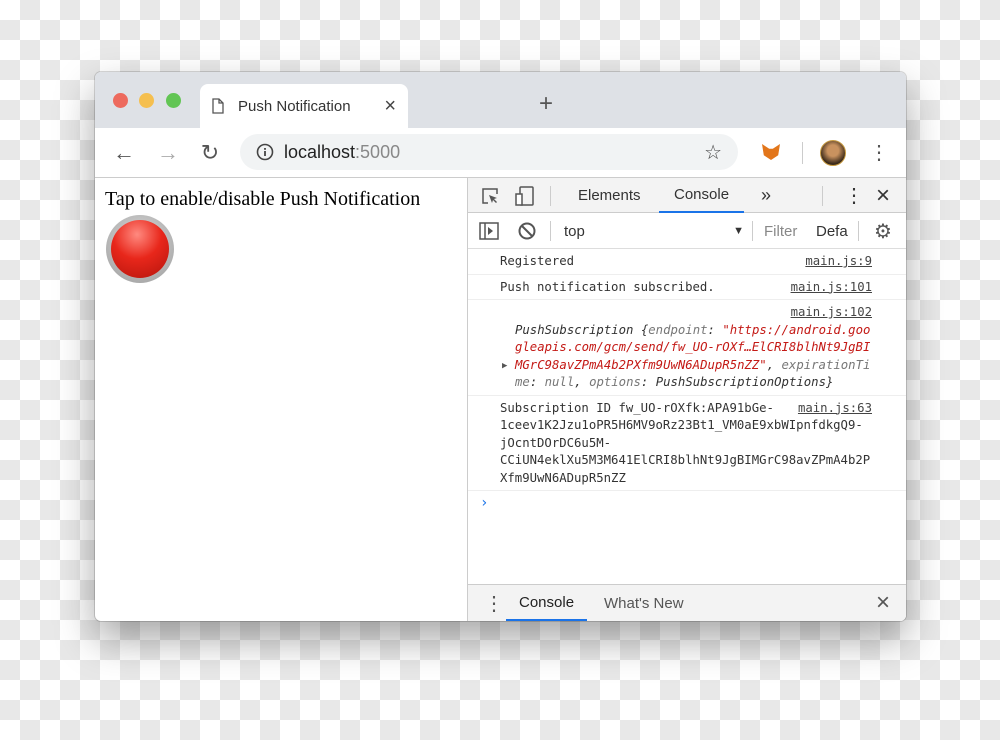 The width and height of the screenshot is (1000, 740). What do you see at coordinates (838, 262) in the screenshot?
I see `source-link: main.js:9` at bounding box center [838, 262].